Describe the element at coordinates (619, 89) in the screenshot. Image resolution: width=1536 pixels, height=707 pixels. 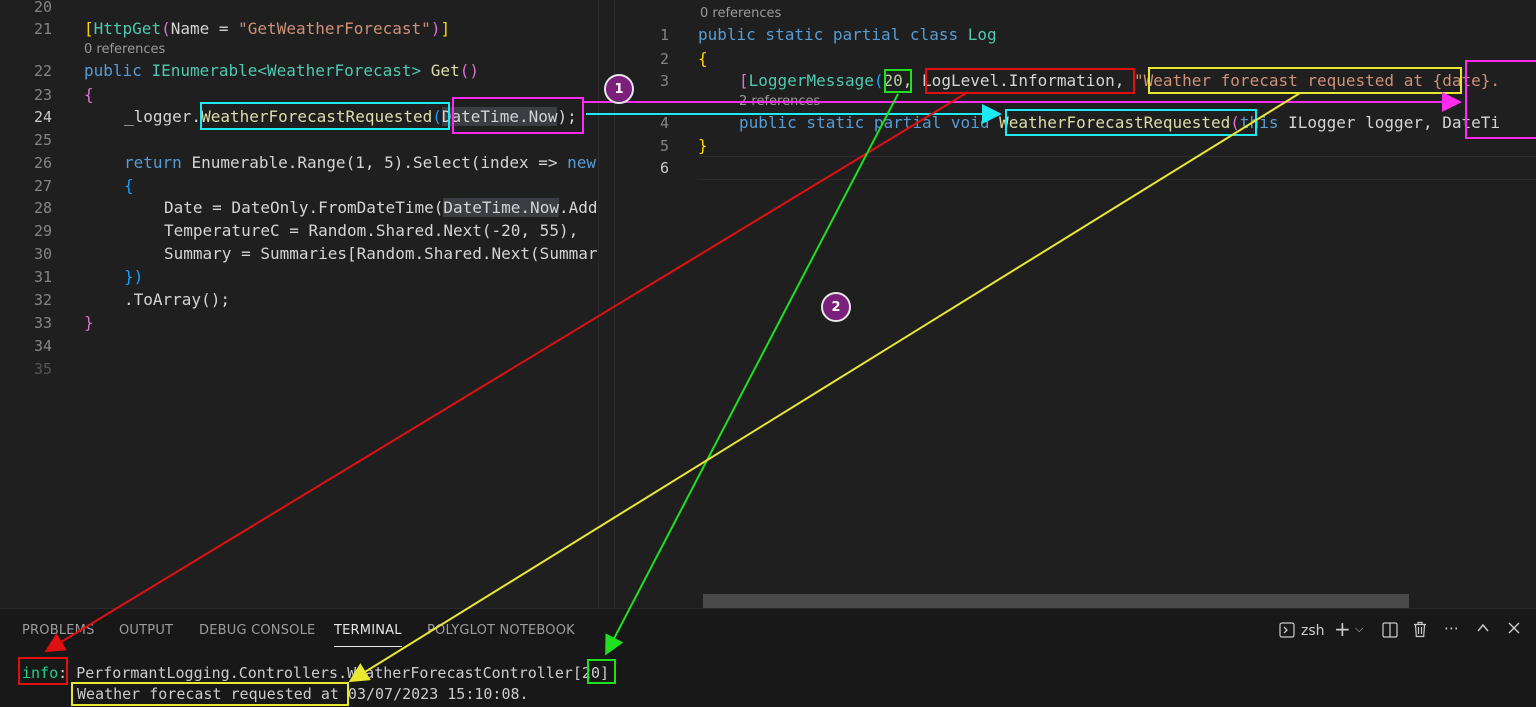
I see `step-badge-1: 1` at that location.